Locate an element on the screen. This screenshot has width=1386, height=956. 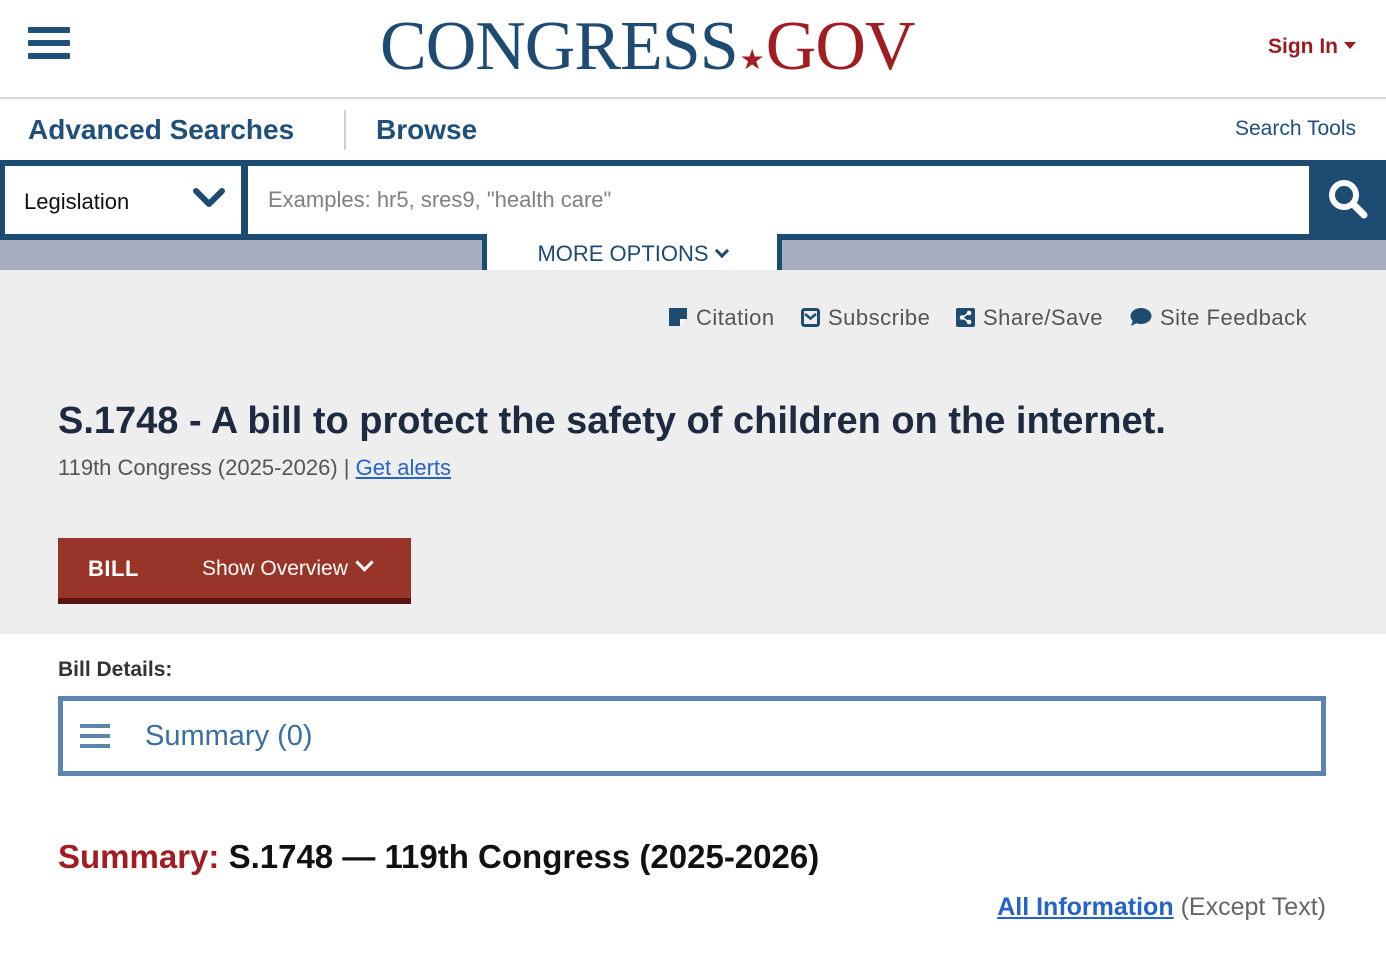
bill-meta: 119th Congress (2025-2026) | Get alerts is located at coordinates (254, 468).